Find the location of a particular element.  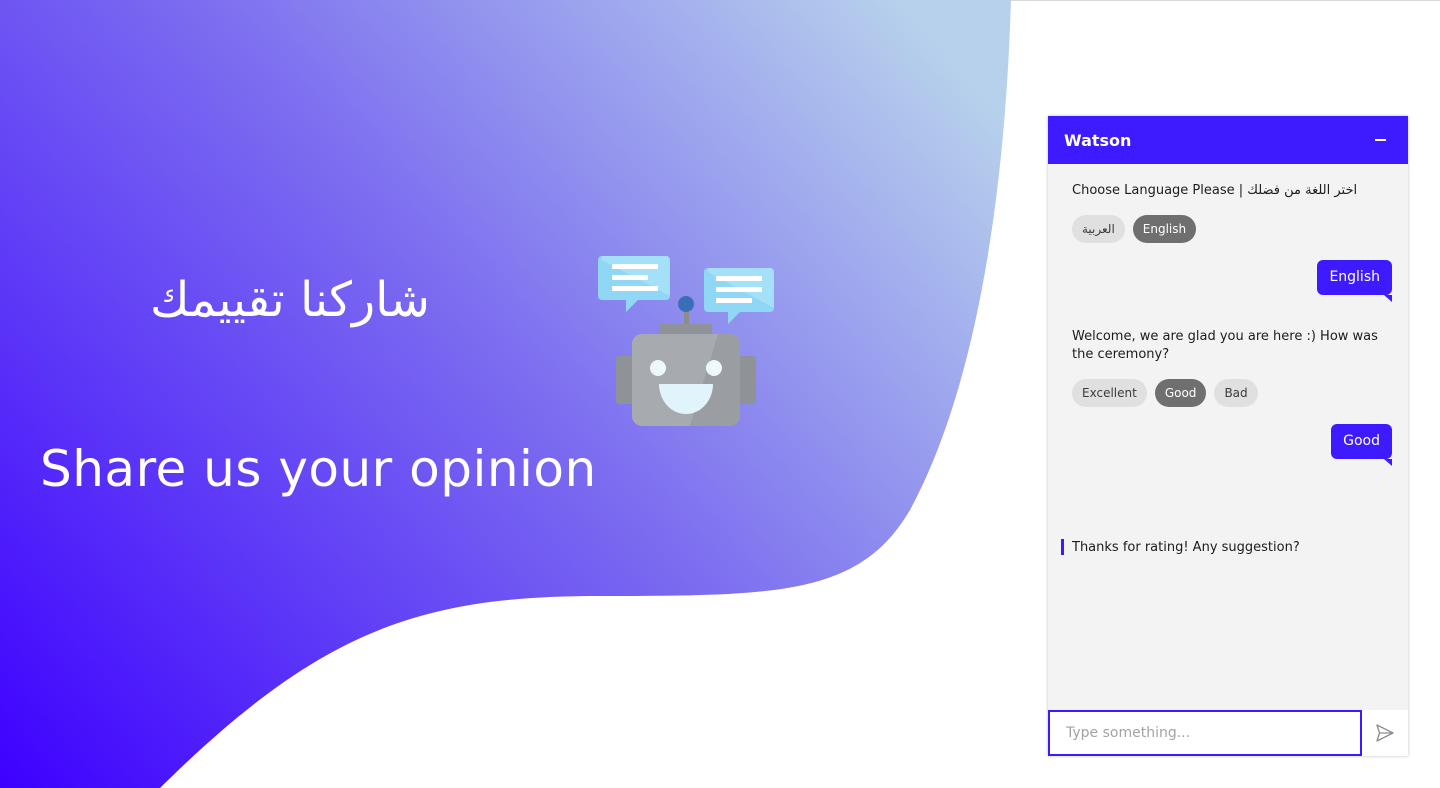

send-icon is located at coordinates (1385, 733).